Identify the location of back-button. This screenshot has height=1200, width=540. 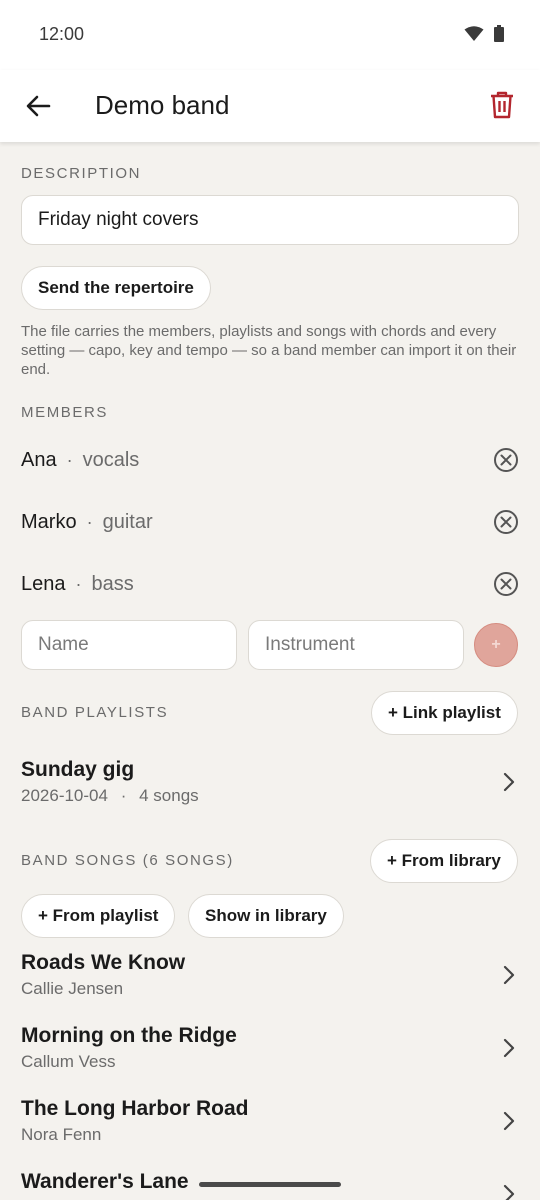
(38, 106).